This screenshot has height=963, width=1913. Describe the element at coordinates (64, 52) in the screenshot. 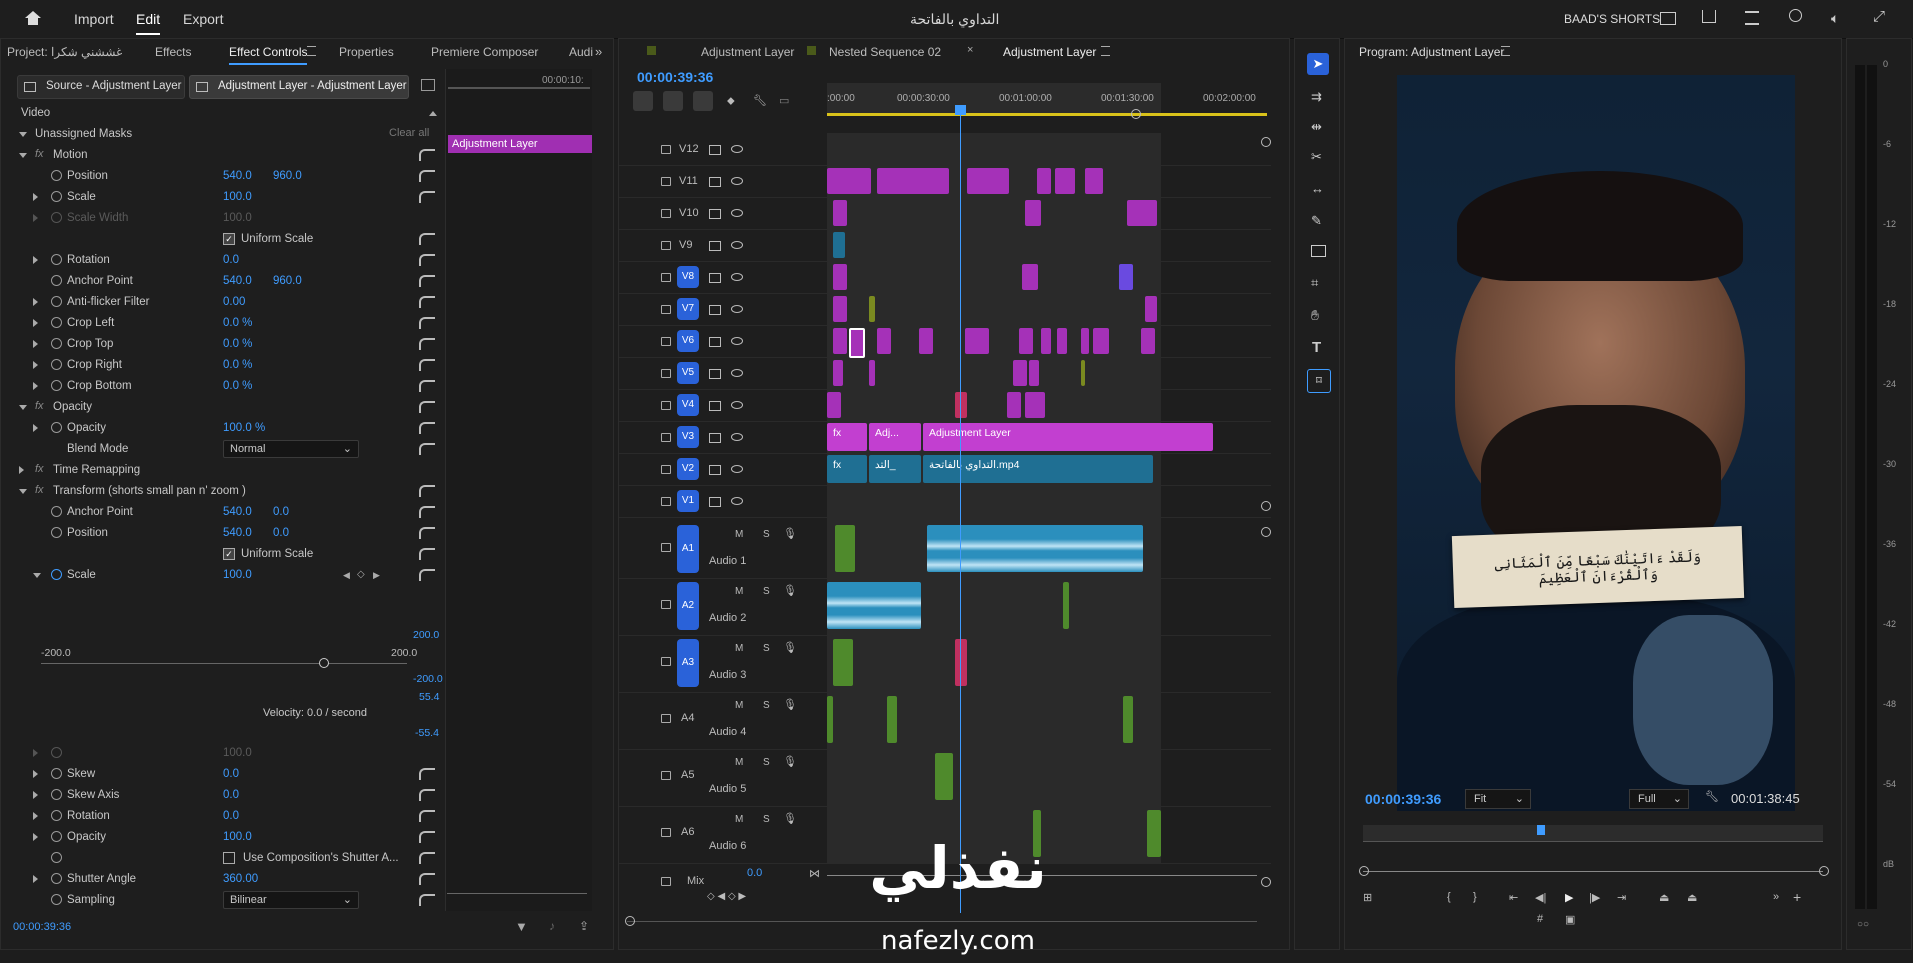

I see `tab-project: Project: غششني شكرا` at that location.